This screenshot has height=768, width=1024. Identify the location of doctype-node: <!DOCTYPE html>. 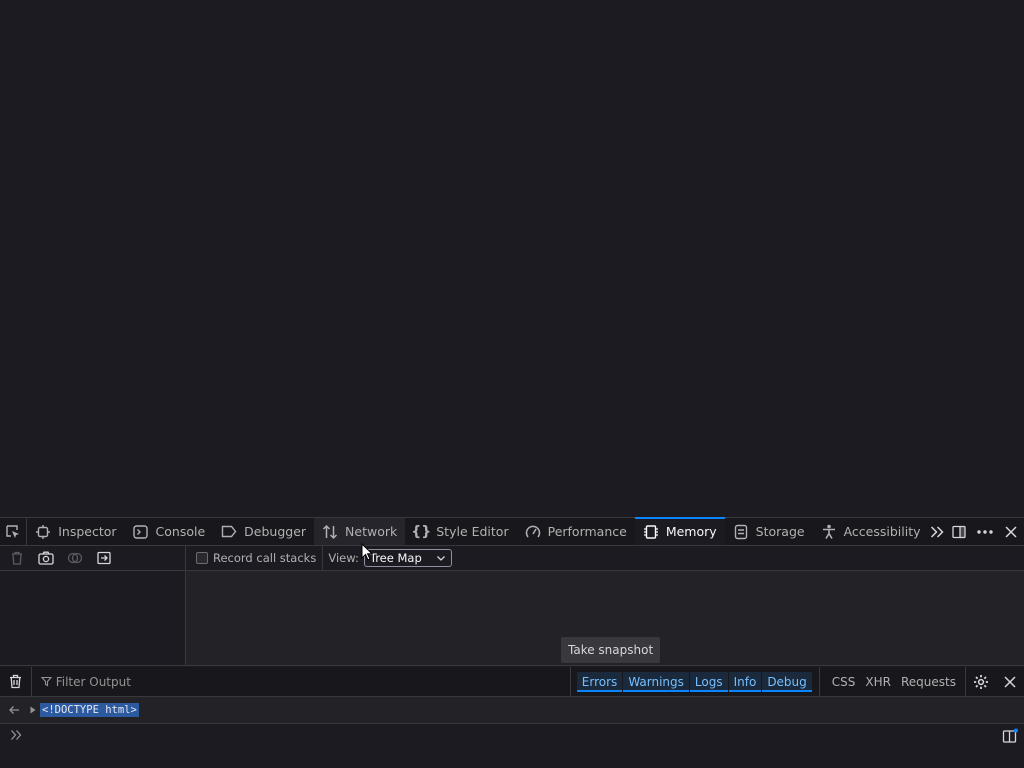
(89, 710).